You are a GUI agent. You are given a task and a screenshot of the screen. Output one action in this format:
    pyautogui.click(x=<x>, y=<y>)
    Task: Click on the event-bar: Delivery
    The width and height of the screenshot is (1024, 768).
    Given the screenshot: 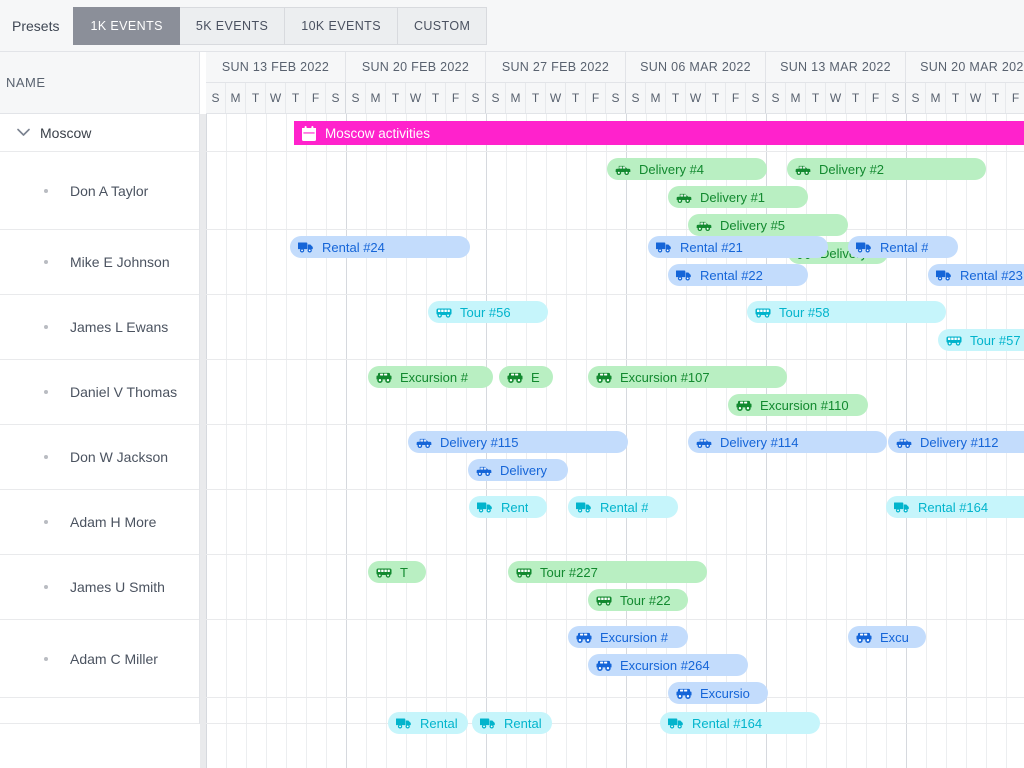 What is the action you would take?
    pyautogui.click(x=518, y=470)
    